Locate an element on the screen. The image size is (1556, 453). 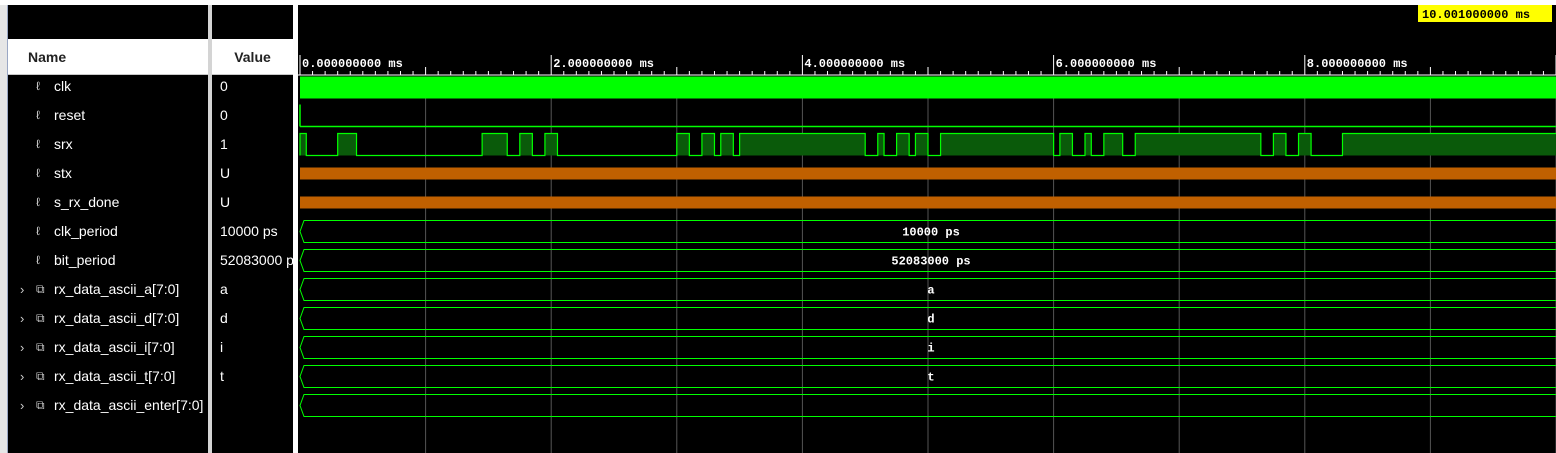
signal-row: ℓ s_rx_done is located at coordinates (108, 202).